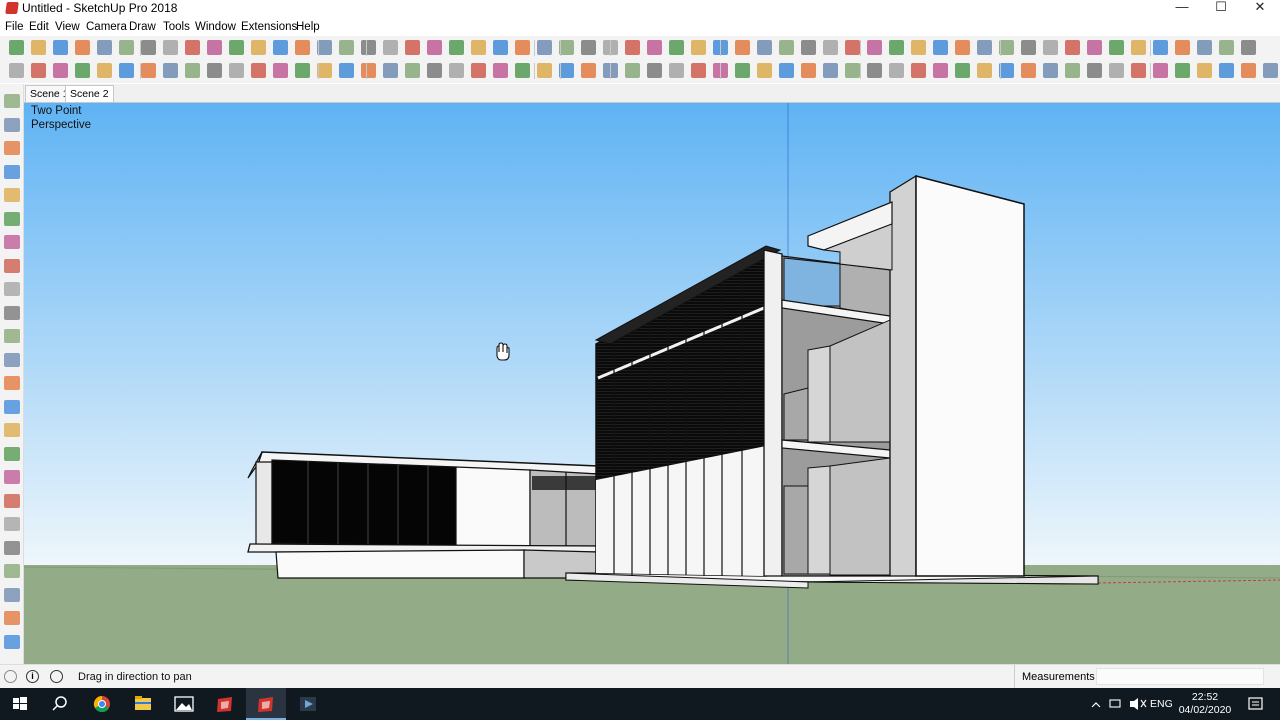 The width and height of the screenshot is (1280, 723). Describe the element at coordinates (32, 676) in the screenshot. I see `credits-info-icon: i` at that location.